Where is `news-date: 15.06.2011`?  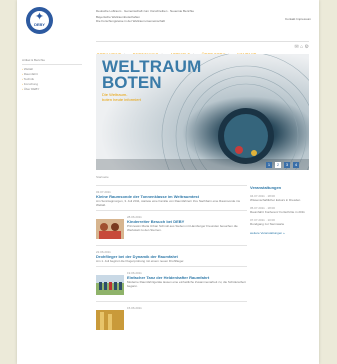 news-date: 15.06.2011 is located at coordinates (134, 308).